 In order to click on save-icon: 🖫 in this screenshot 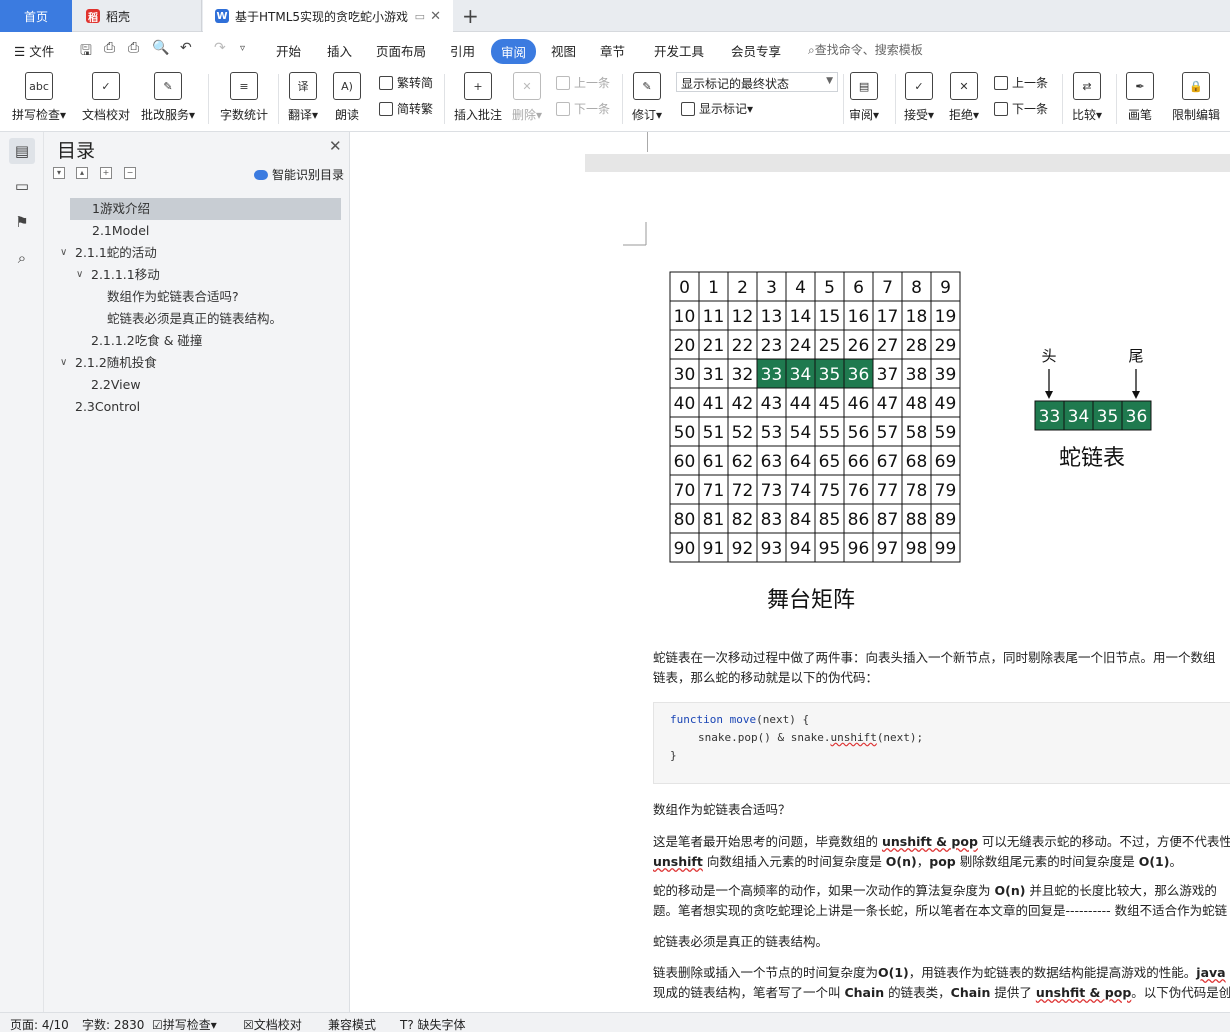, I will do `click(86, 52)`.